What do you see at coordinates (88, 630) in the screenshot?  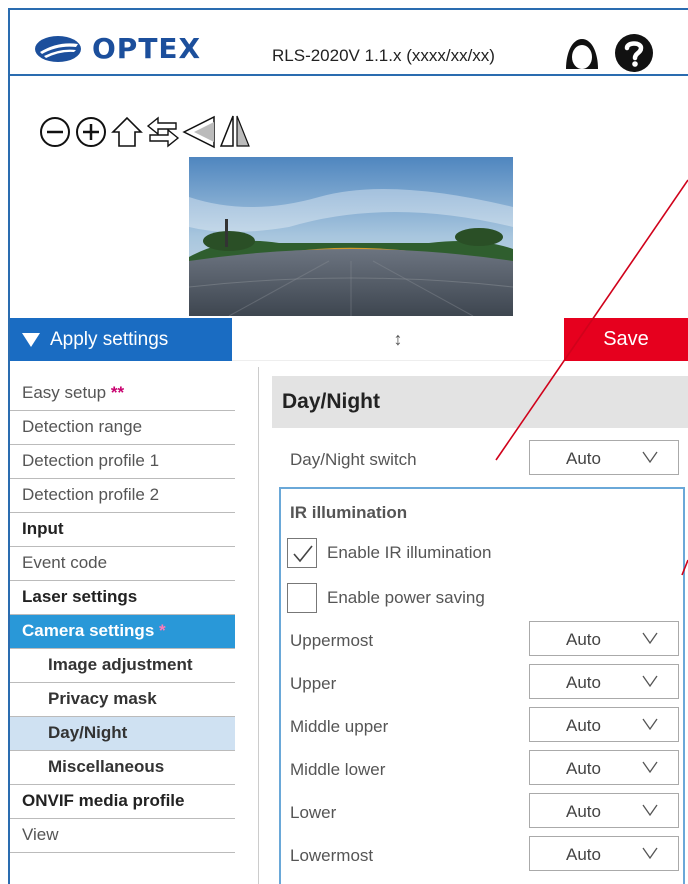 I see `sidebar-item-label: Camera settings` at bounding box center [88, 630].